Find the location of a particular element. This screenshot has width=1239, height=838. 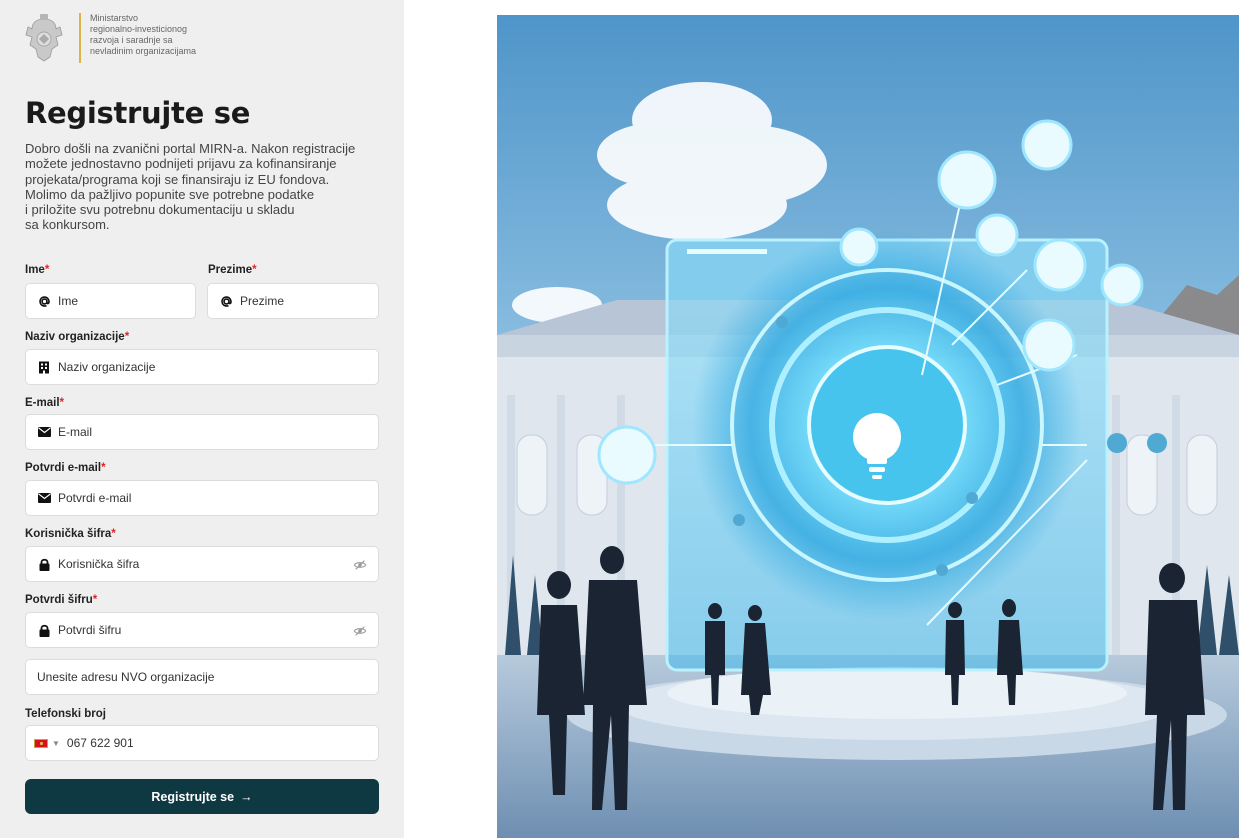

confirm-password-label: Potvrdi šifru* is located at coordinates (61, 600).